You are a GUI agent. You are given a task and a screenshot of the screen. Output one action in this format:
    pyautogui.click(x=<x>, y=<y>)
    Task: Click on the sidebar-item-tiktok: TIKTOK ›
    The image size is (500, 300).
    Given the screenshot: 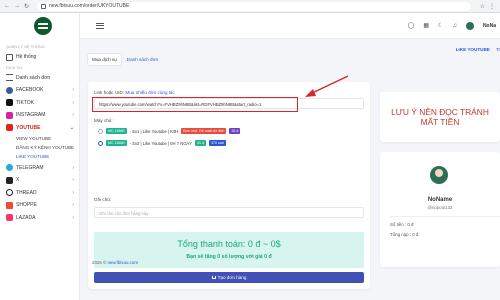 What is the action you would take?
    pyautogui.click(x=39, y=103)
    